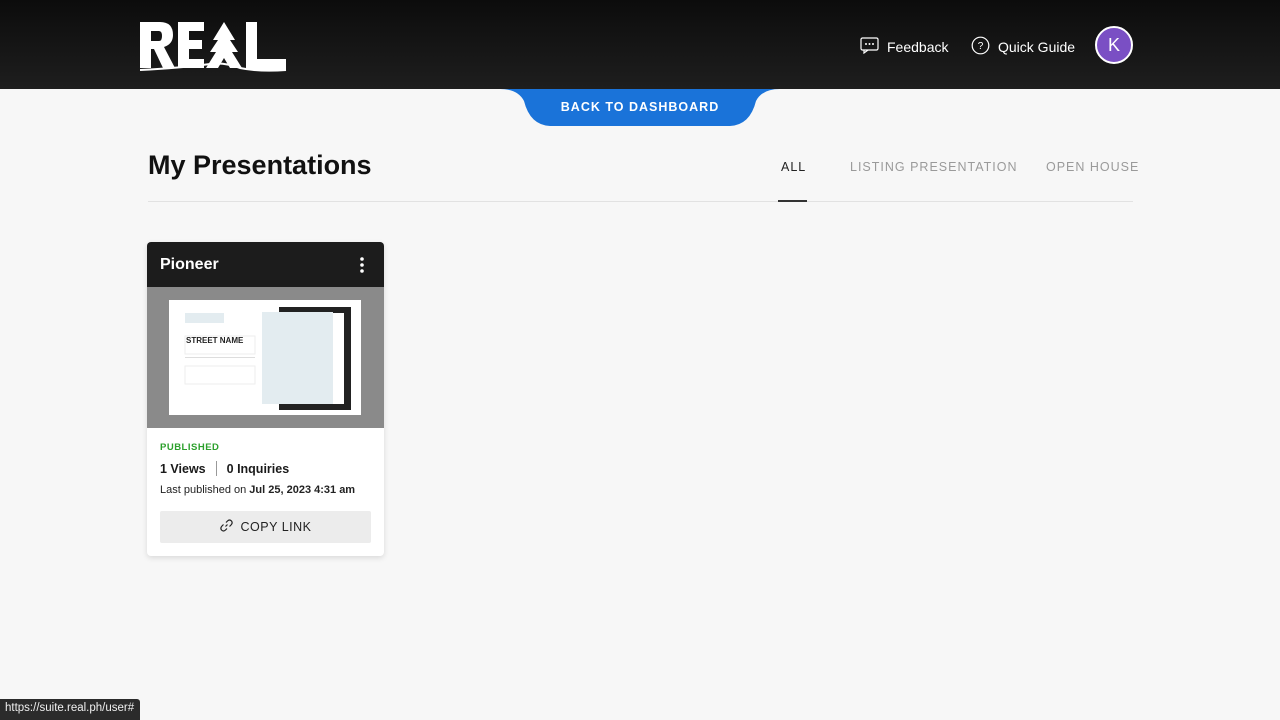 The image size is (1280, 720). I want to click on copy-link-button: COPY LINK, so click(265, 527).